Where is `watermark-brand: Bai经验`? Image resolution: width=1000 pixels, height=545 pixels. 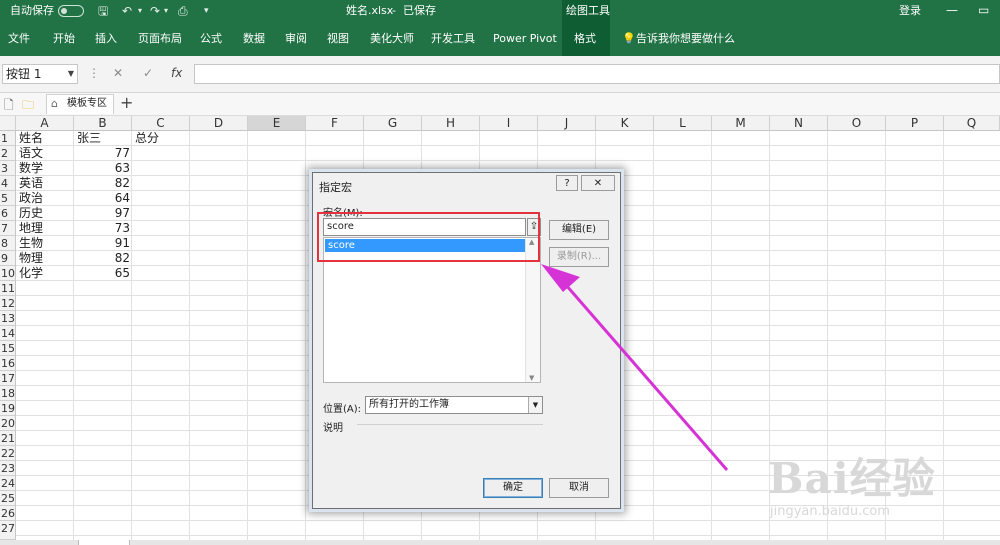
watermark-brand: Bai经验 is located at coordinates (852, 478).